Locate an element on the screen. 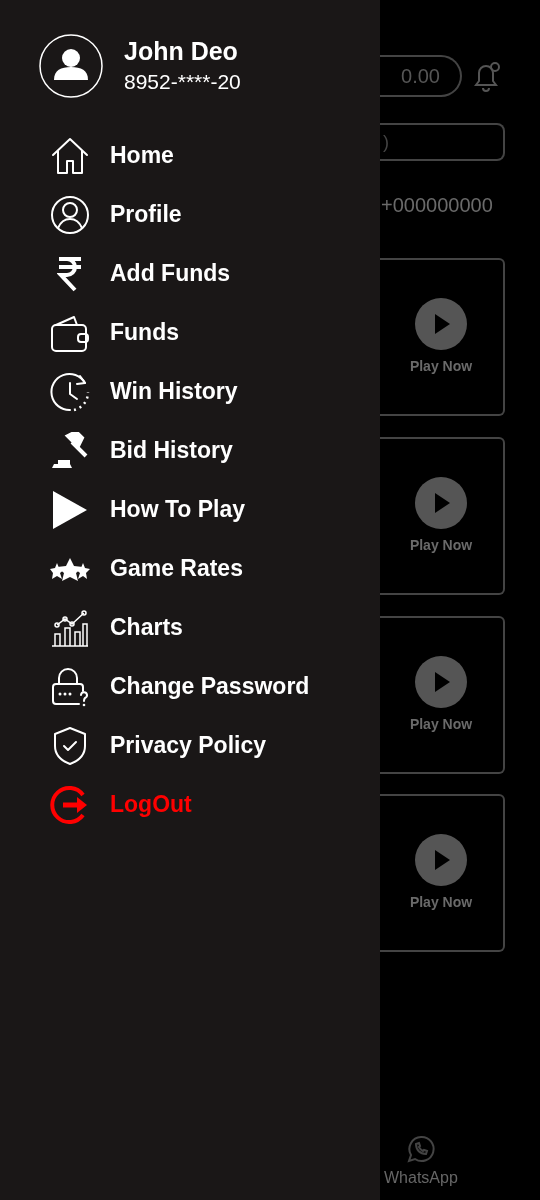 This screenshot has width=540, height=1200. whatsapp-nav-item: WhatsApp is located at coordinates (421, 1162).